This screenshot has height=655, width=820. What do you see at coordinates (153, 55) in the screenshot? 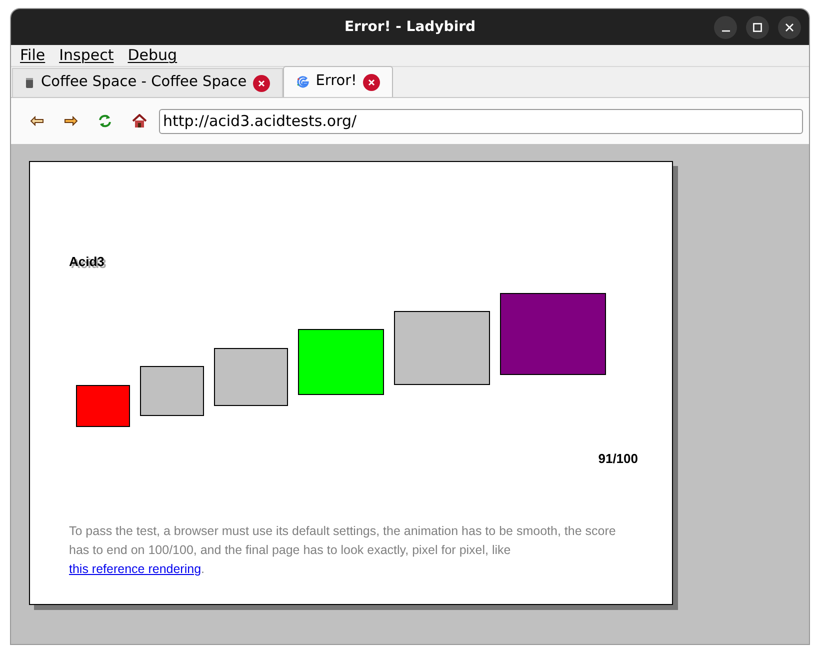
I see `menu-item: Debug` at bounding box center [153, 55].